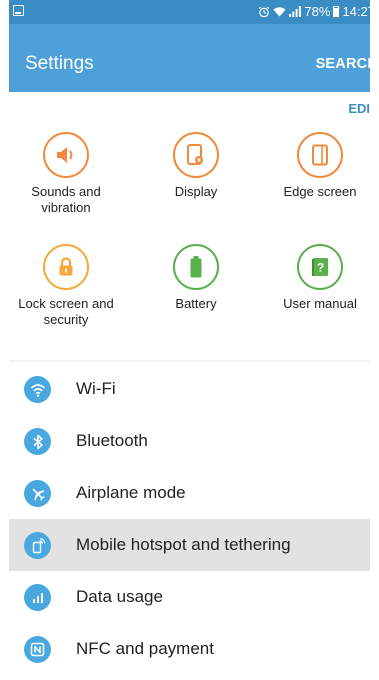 Image resolution: width=379 pixels, height=680 pixels. I want to click on quick-item-display: Display, so click(196, 166).